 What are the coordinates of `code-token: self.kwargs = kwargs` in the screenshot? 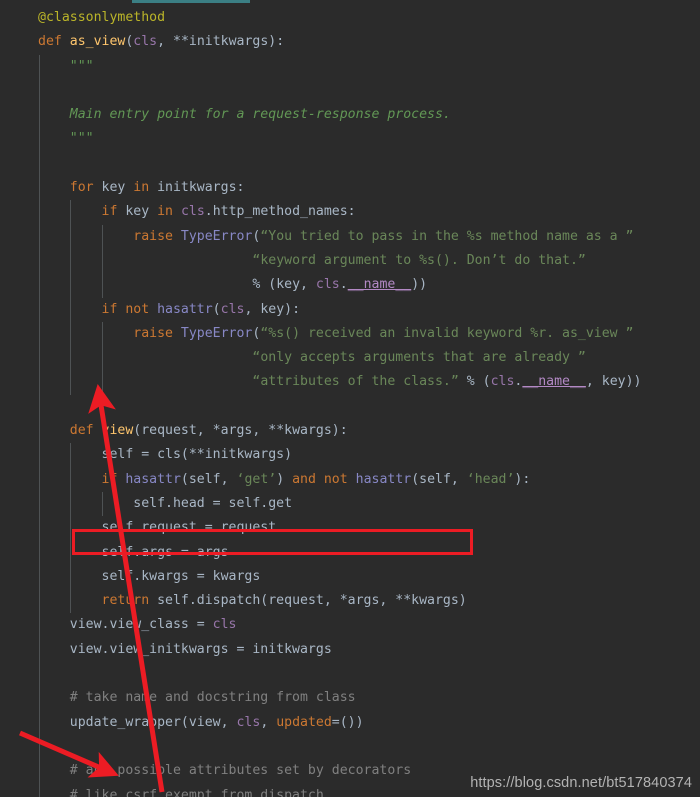 It's located at (181, 576).